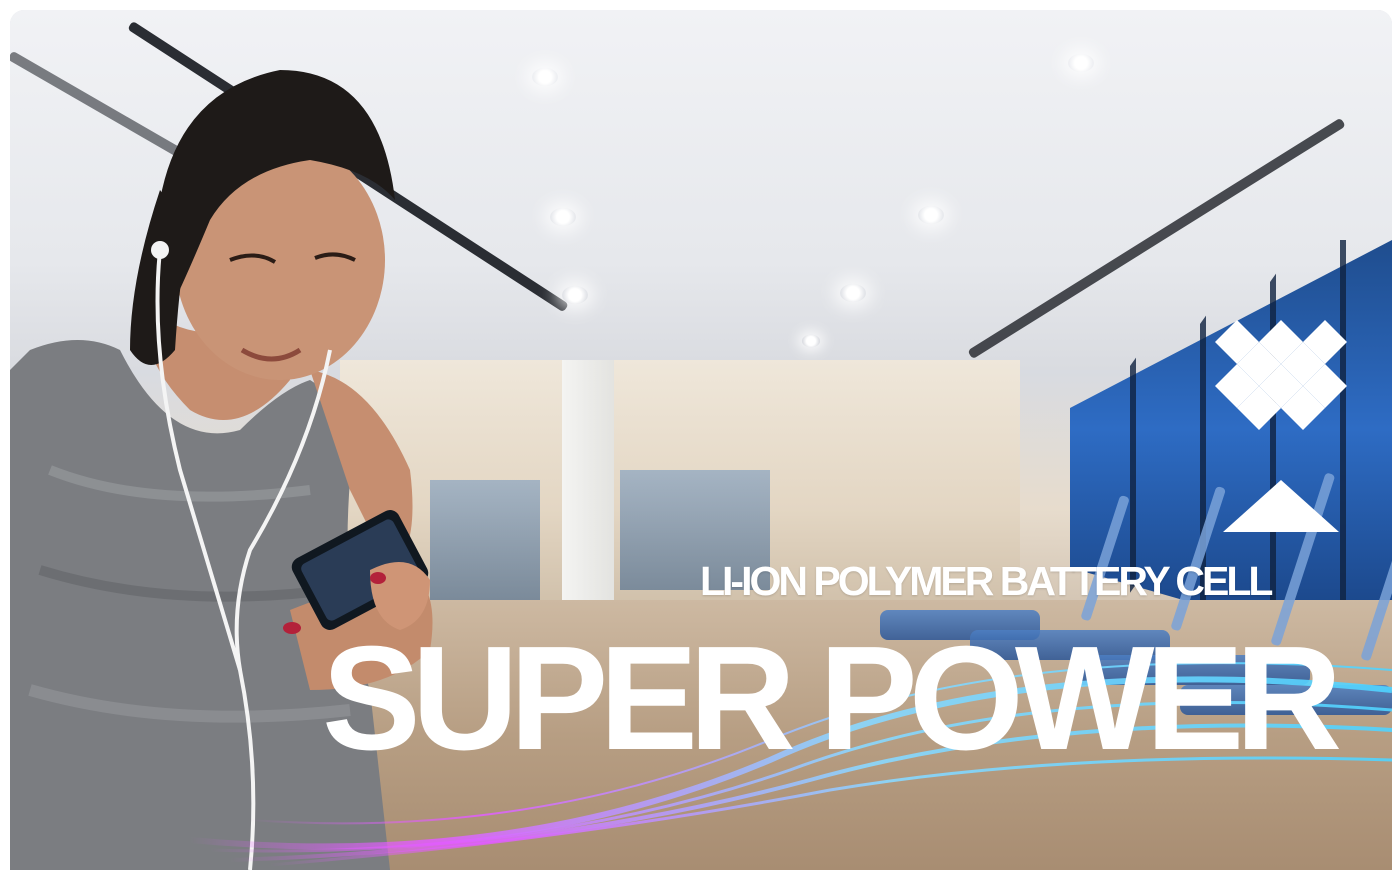 The width and height of the screenshot is (1392, 870). I want to click on headline-super-power: SUPER POWER, so click(832, 698).